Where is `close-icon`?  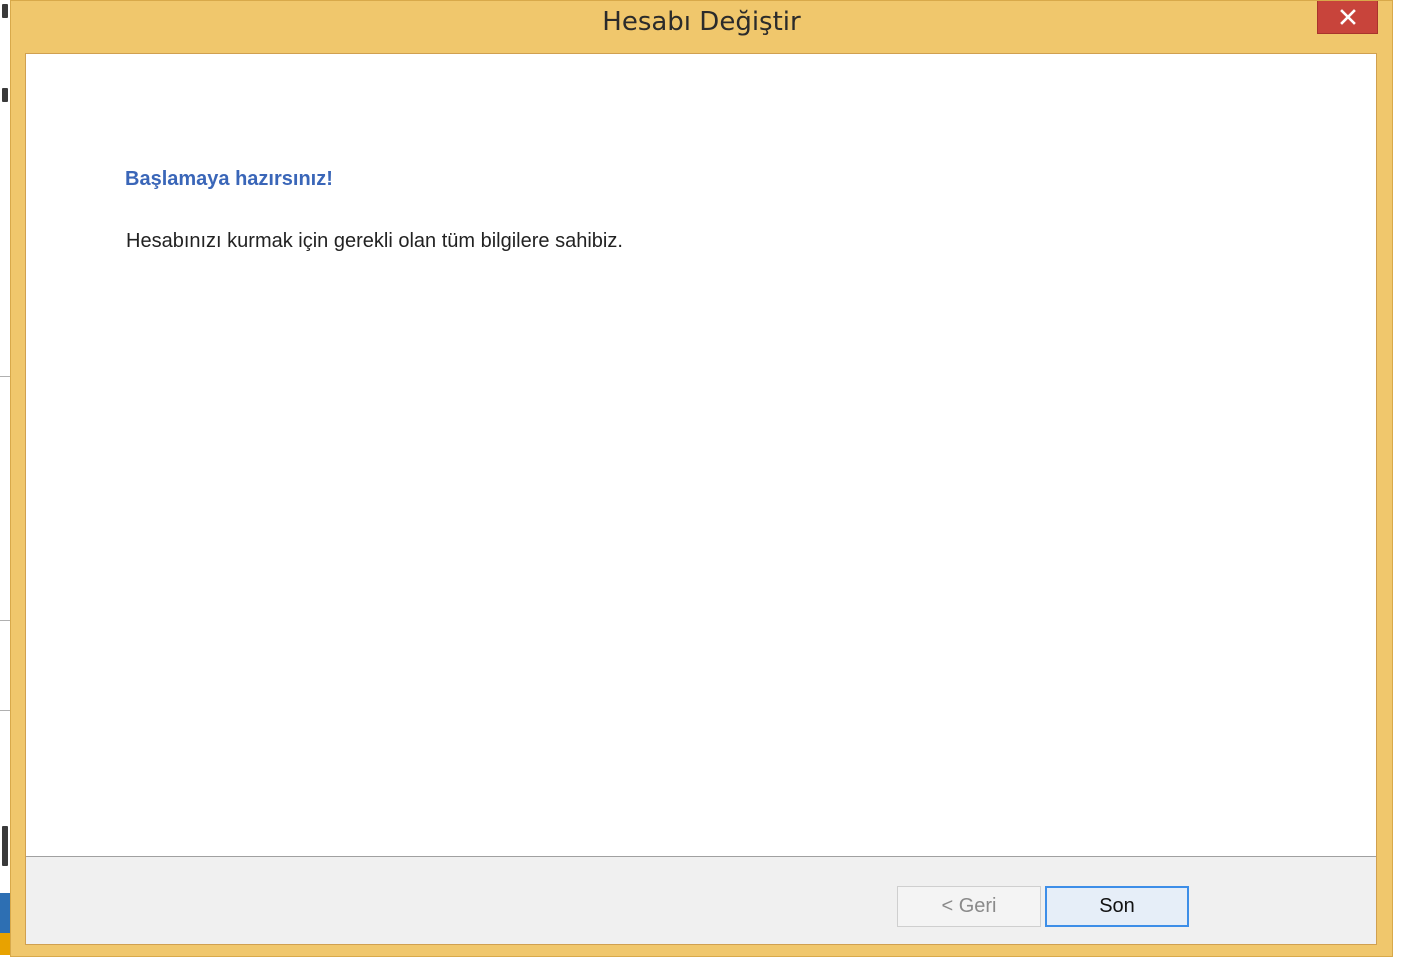 close-icon is located at coordinates (1347, 17).